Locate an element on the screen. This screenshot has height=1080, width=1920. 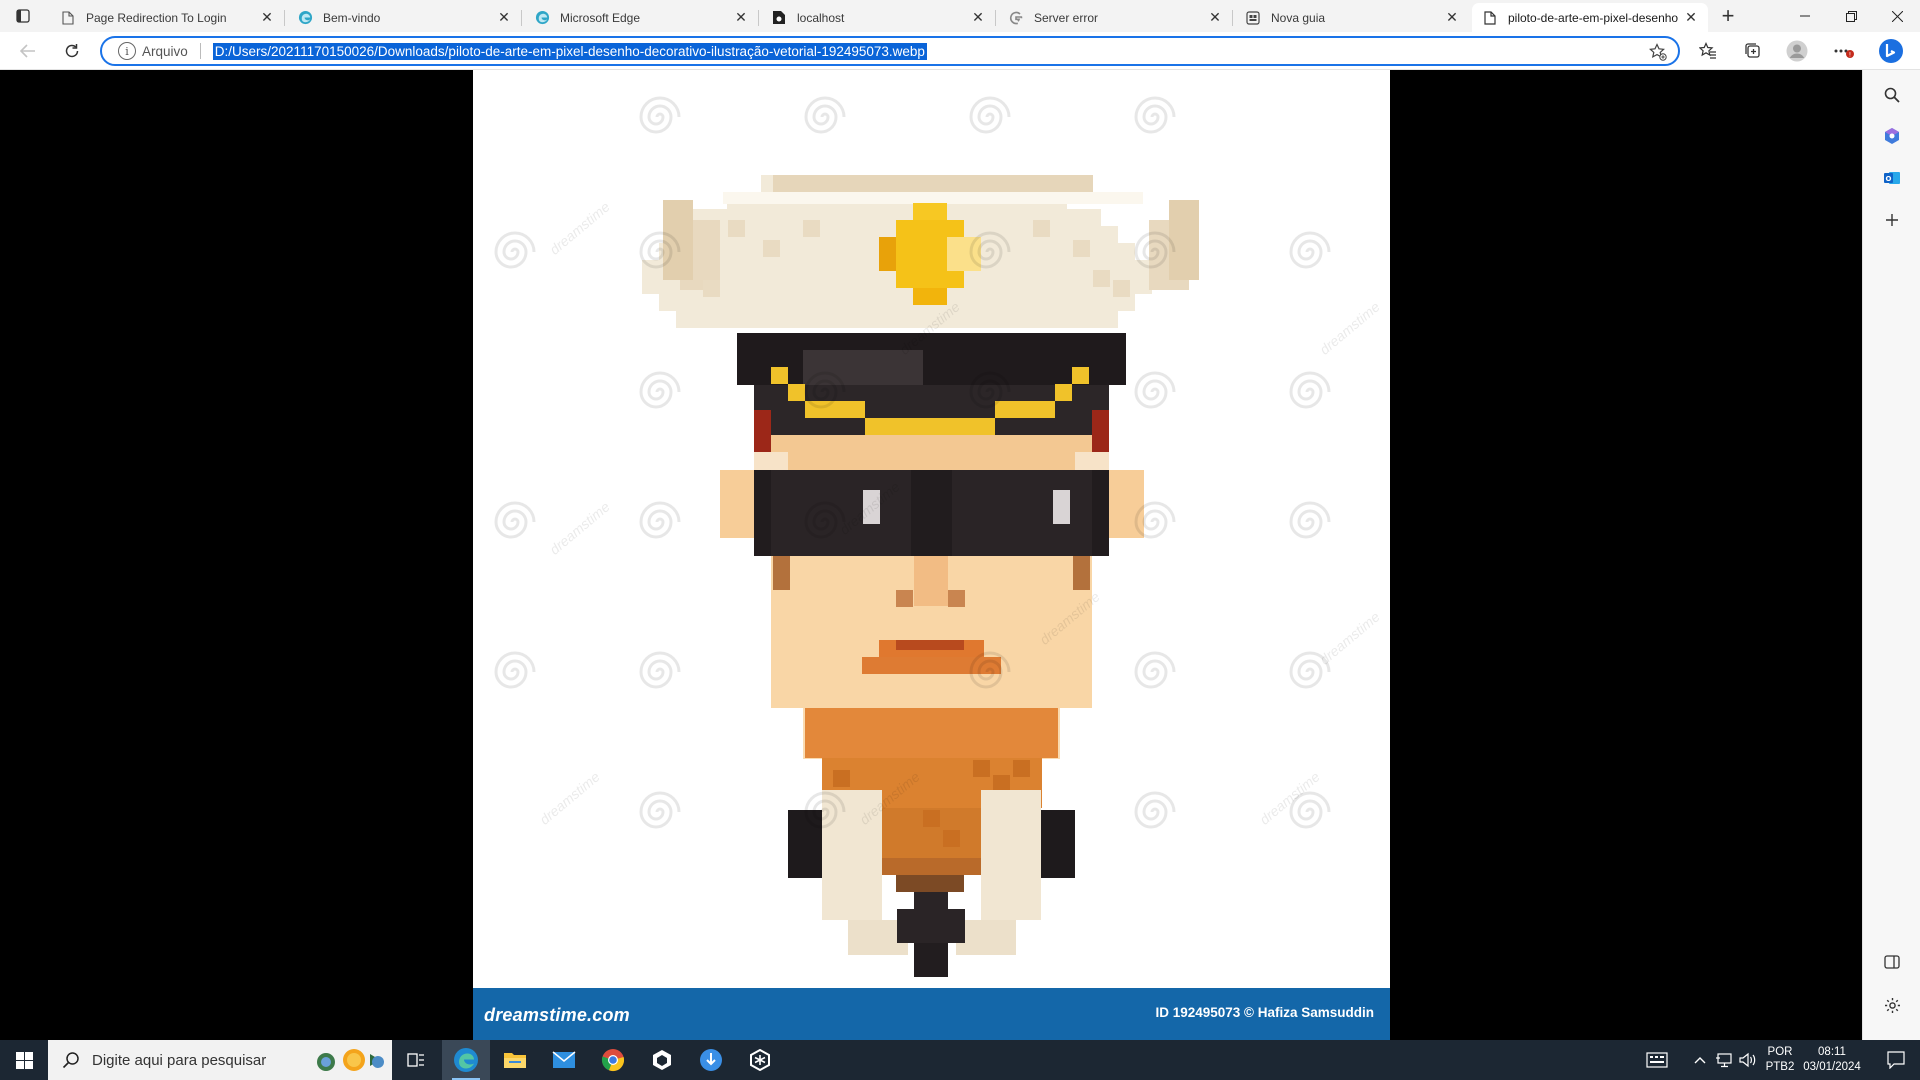
cube-icon is located at coordinates (662, 1060).